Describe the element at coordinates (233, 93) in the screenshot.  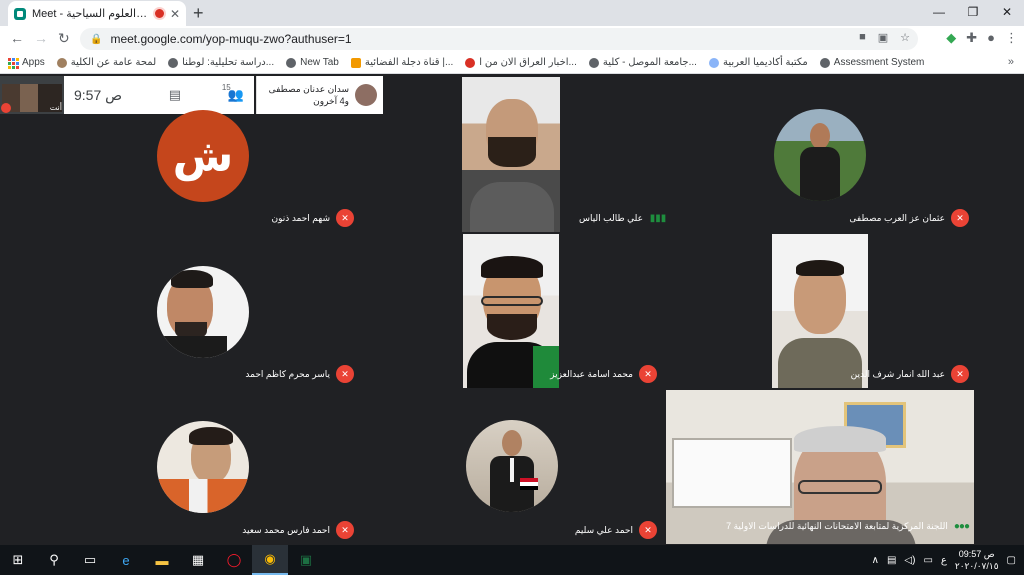
I see `participants-icon: 15 👥` at that location.